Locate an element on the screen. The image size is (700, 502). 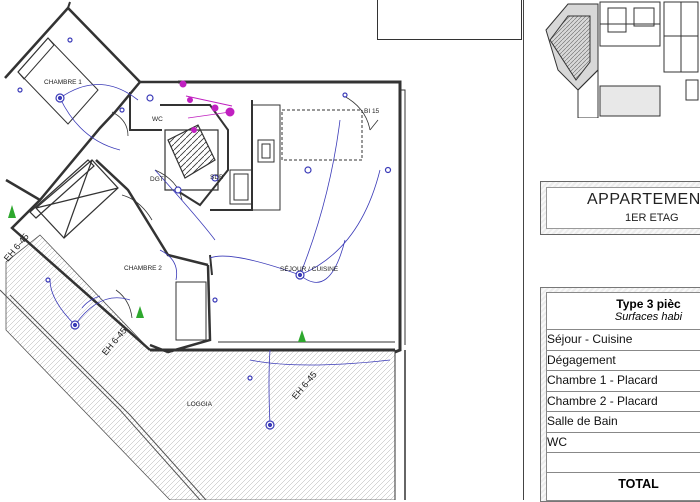
table-row: Séjour - Cuisine is located at coordinates (623, 340).